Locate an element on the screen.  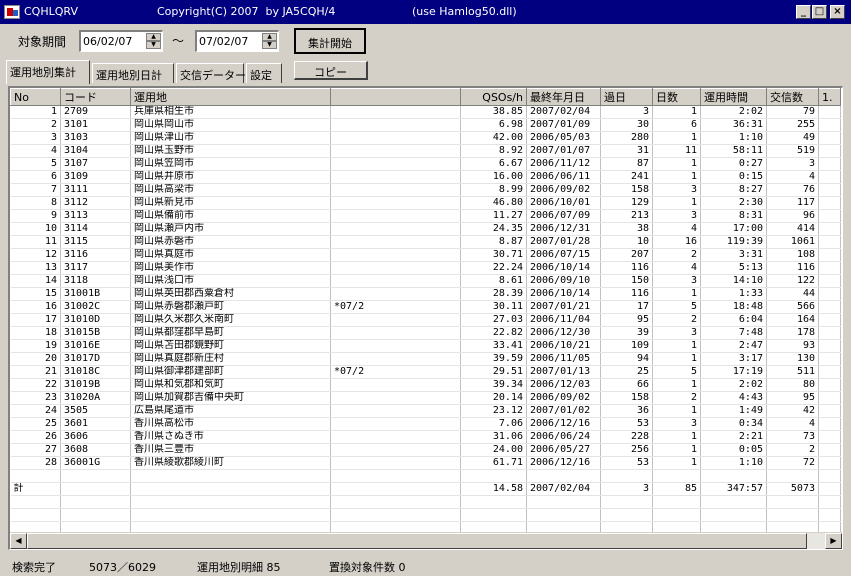
dll-note: (use Hamlog50.dll) is located at coordinates (464, 11).